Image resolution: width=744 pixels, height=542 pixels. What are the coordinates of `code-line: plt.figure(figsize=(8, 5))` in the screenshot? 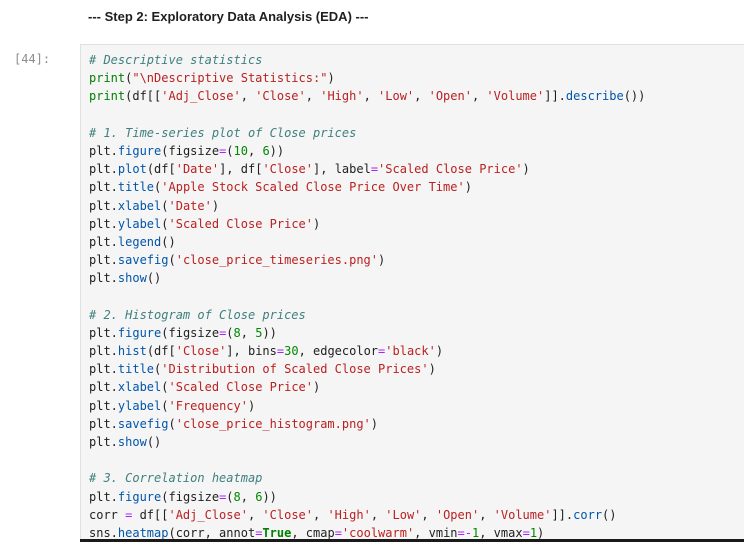 It's located at (367, 333).